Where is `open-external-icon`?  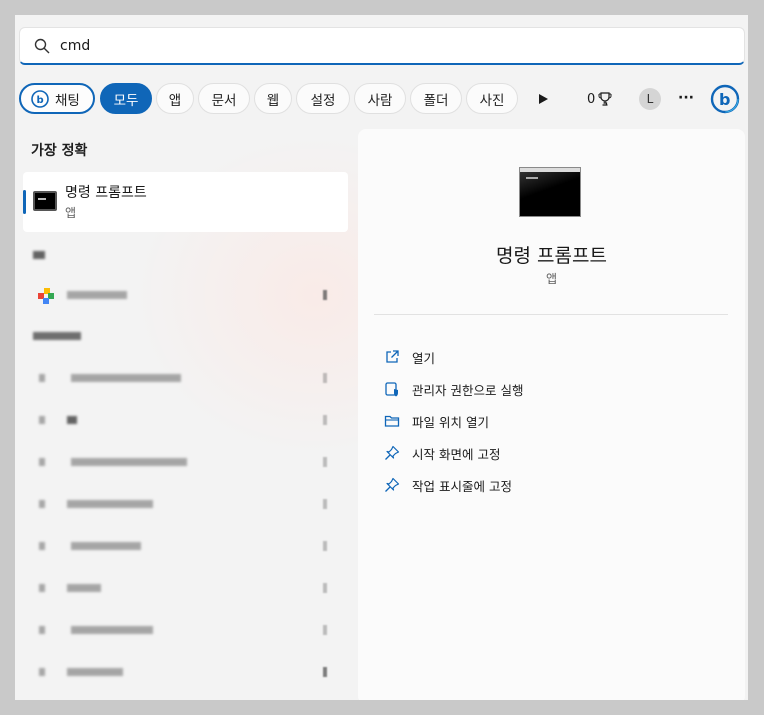 open-external-icon is located at coordinates (392, 356).